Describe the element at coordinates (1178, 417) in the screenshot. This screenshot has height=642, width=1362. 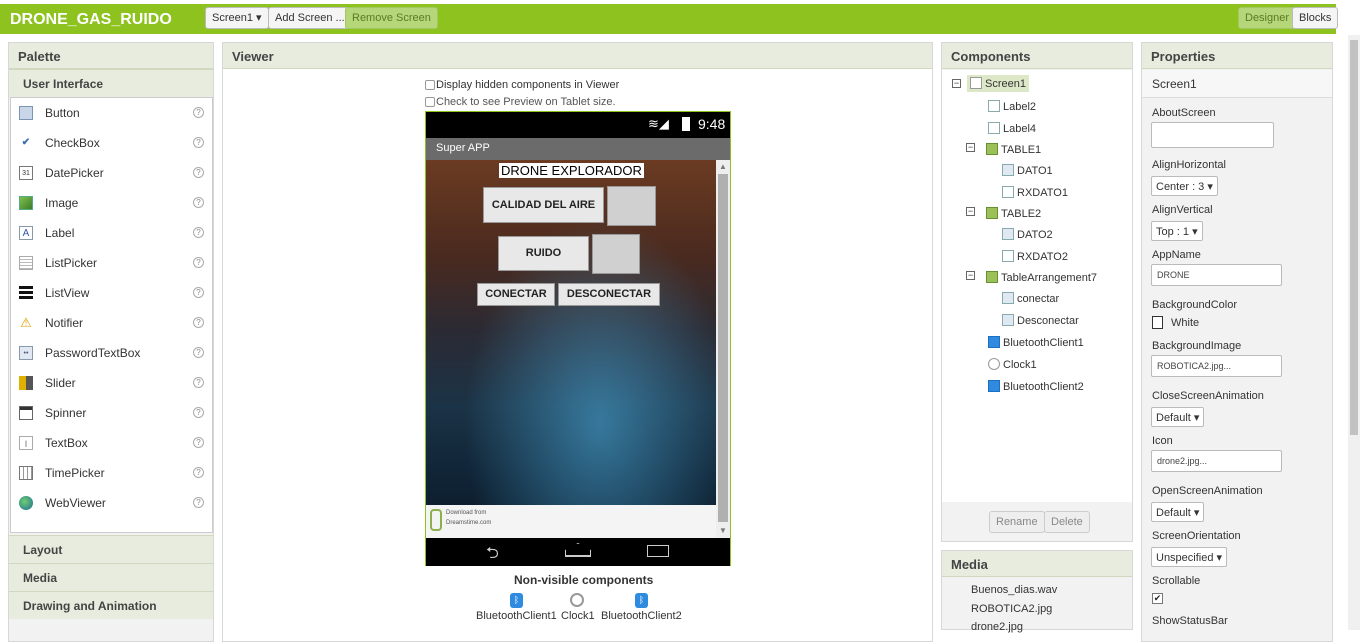
I see `close-animation-select: Default ▾` at that location.